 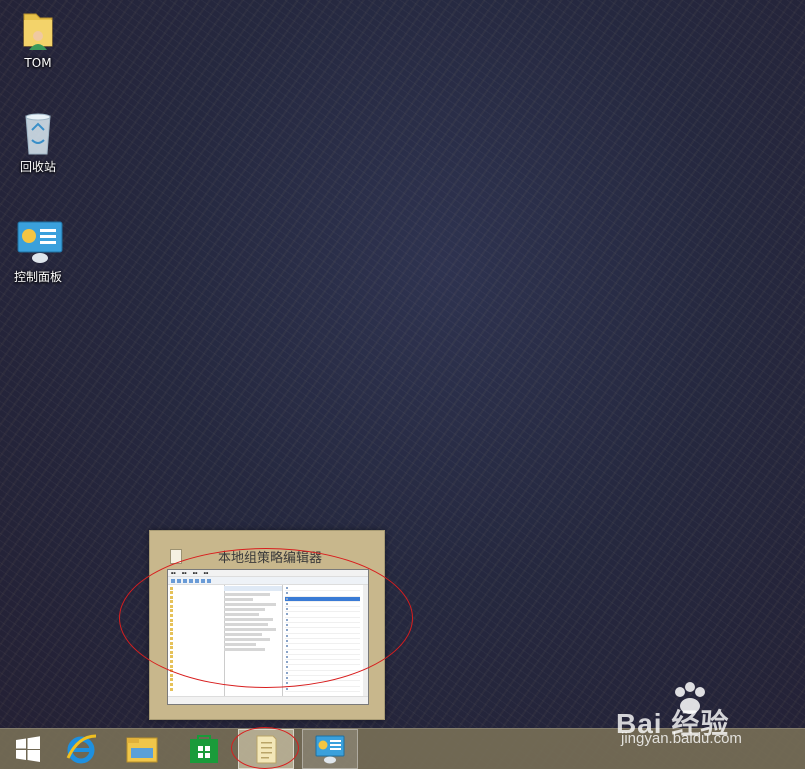 What do you see at coordinates (681, 738) in the screenshot?
I see `watermark-url: jingyan.baidu.com` at bounding box center [681, 738].